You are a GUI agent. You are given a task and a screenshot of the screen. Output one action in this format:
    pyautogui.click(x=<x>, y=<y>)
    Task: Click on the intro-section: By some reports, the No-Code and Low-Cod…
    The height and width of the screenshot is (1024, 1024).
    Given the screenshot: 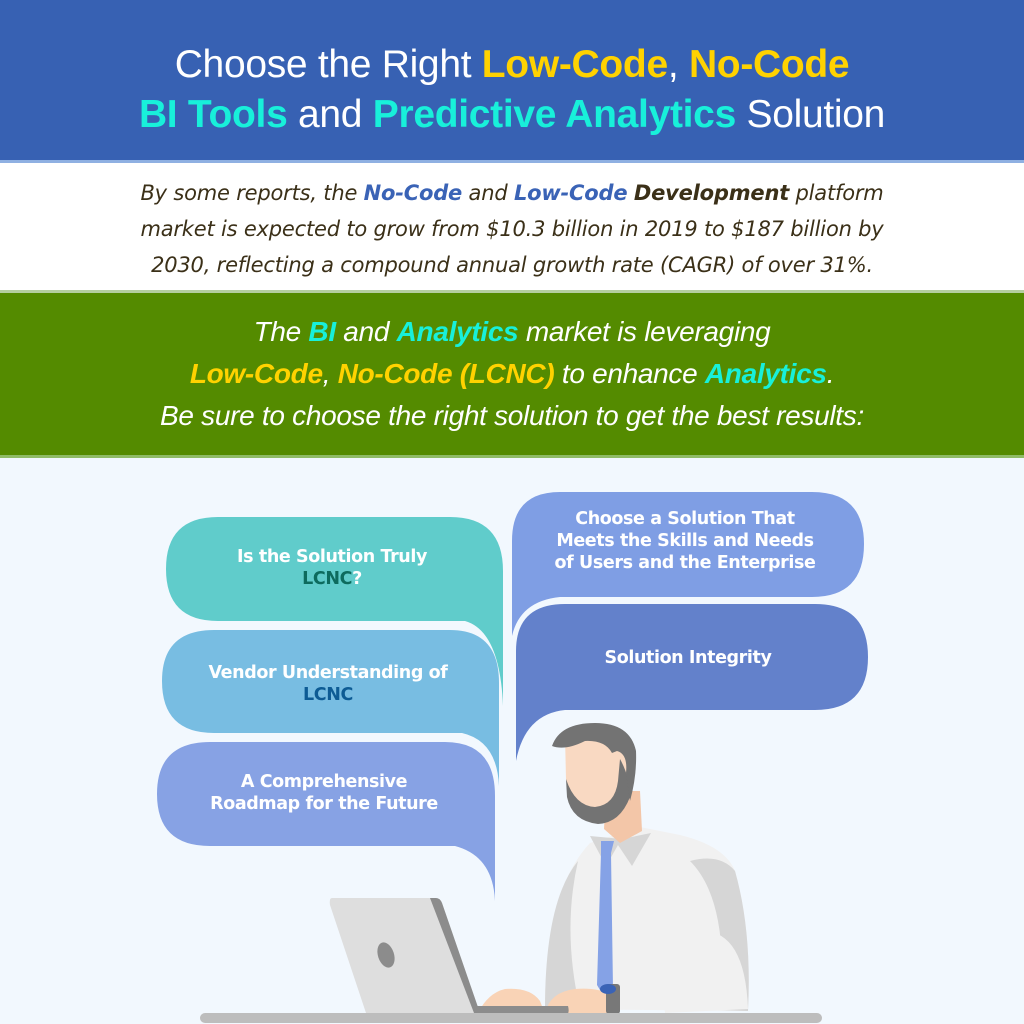 What is the action you would take?
    pyautogui.click(x=512, y=228)
    